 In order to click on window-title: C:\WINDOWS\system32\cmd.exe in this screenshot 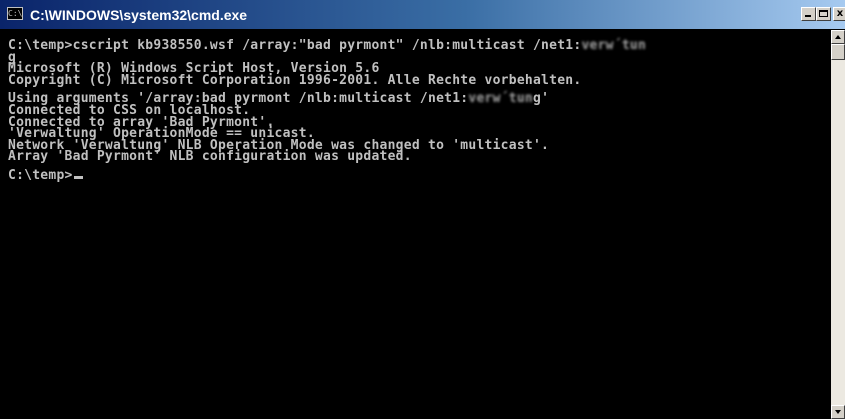, I will do `click(139, 15)`.